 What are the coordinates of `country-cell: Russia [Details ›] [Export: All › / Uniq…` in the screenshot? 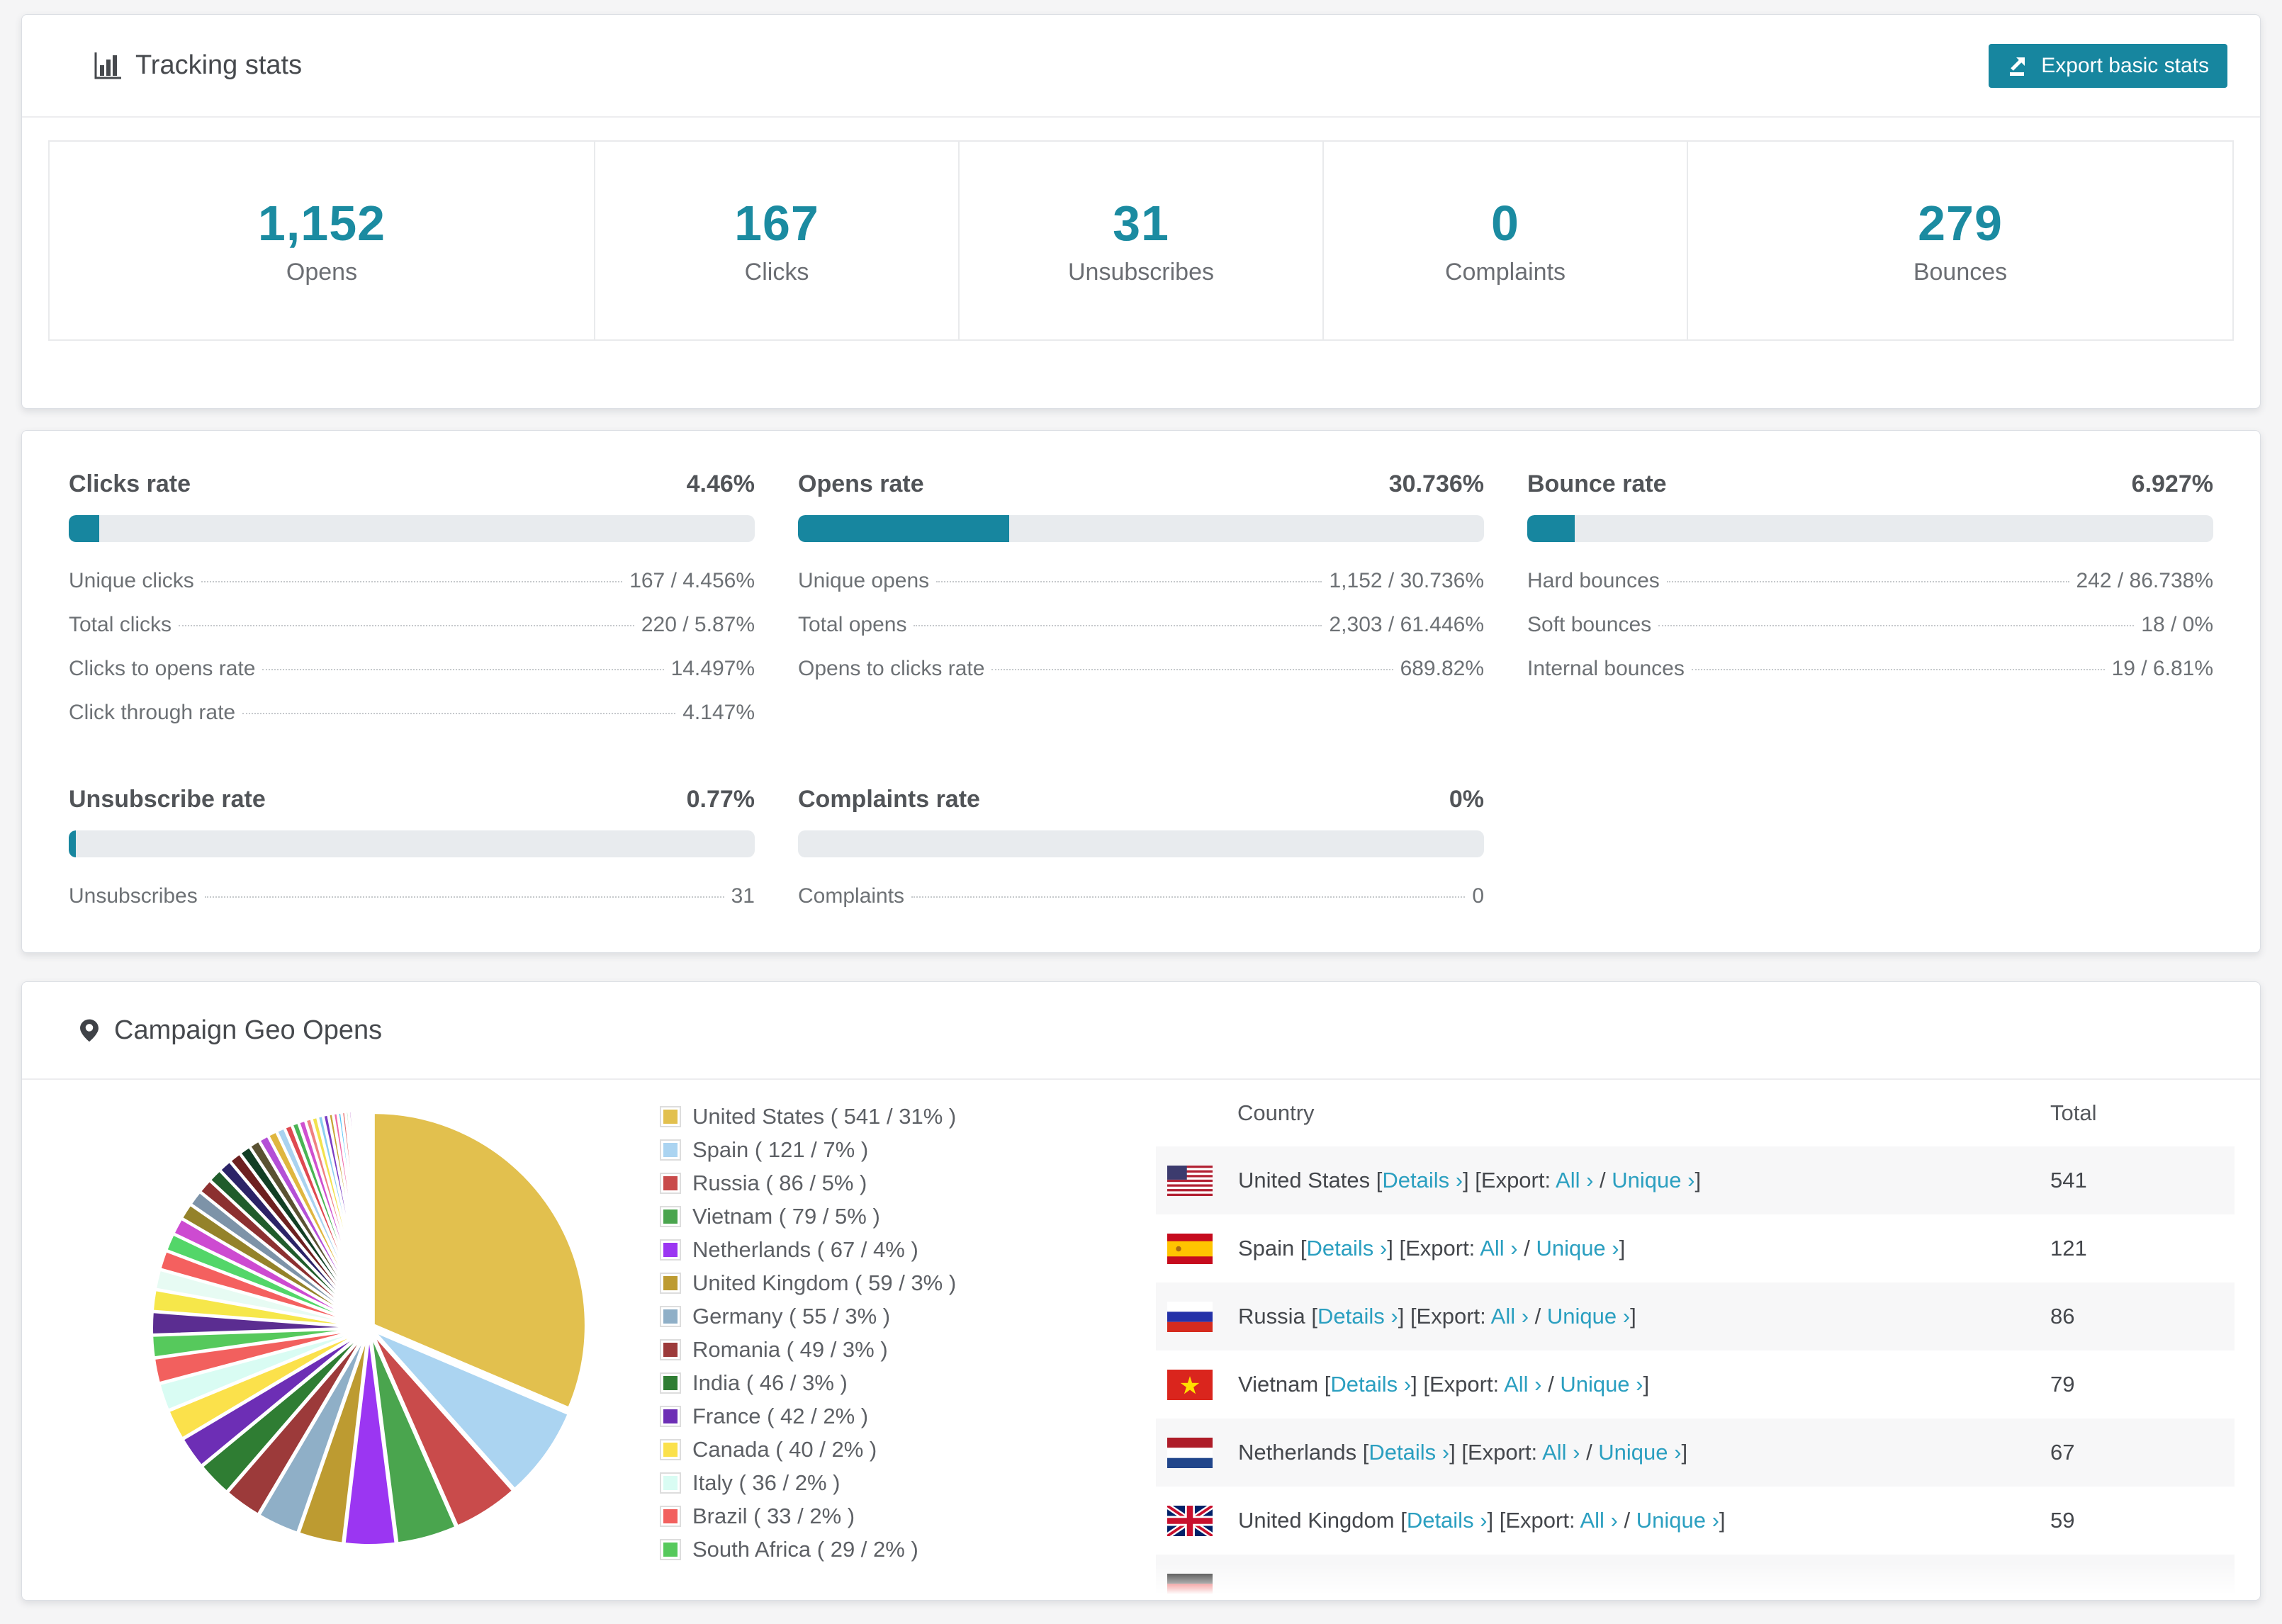 It's located at (1603, 1317).